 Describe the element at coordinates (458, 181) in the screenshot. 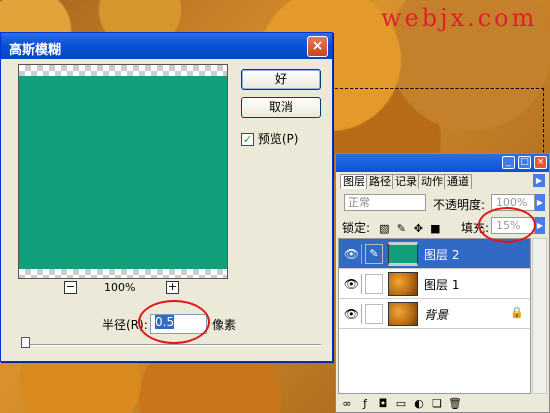

I see `tab-channels: 通道` at that location.